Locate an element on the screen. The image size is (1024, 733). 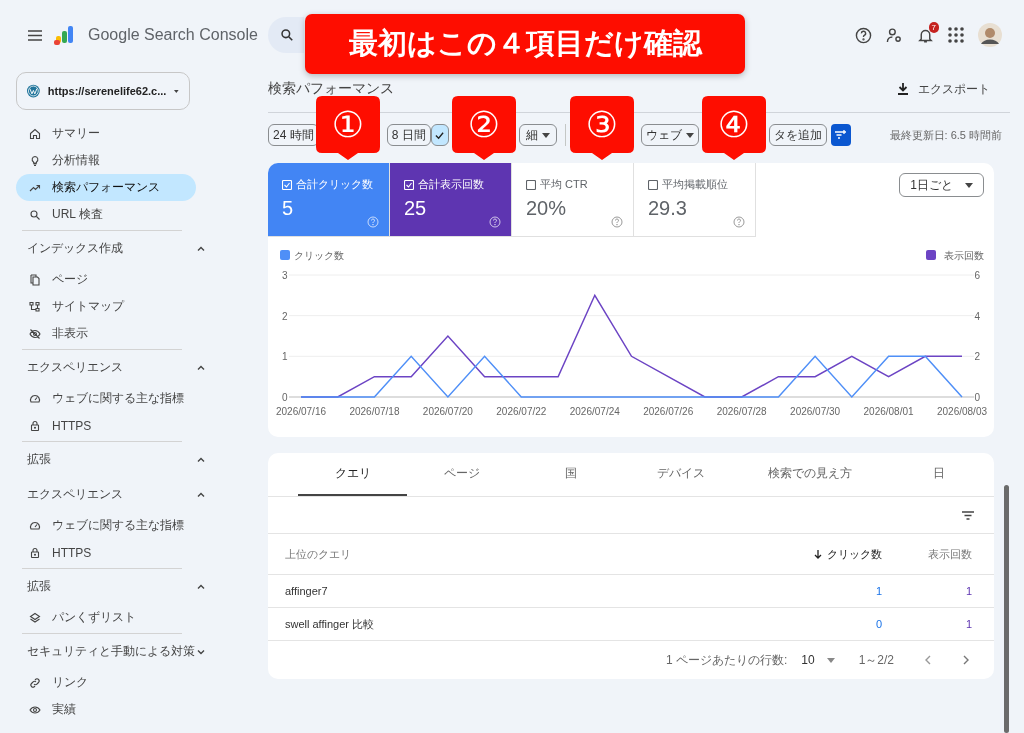
nav-item: パンくずリスト is located at coordinates (106, 617).